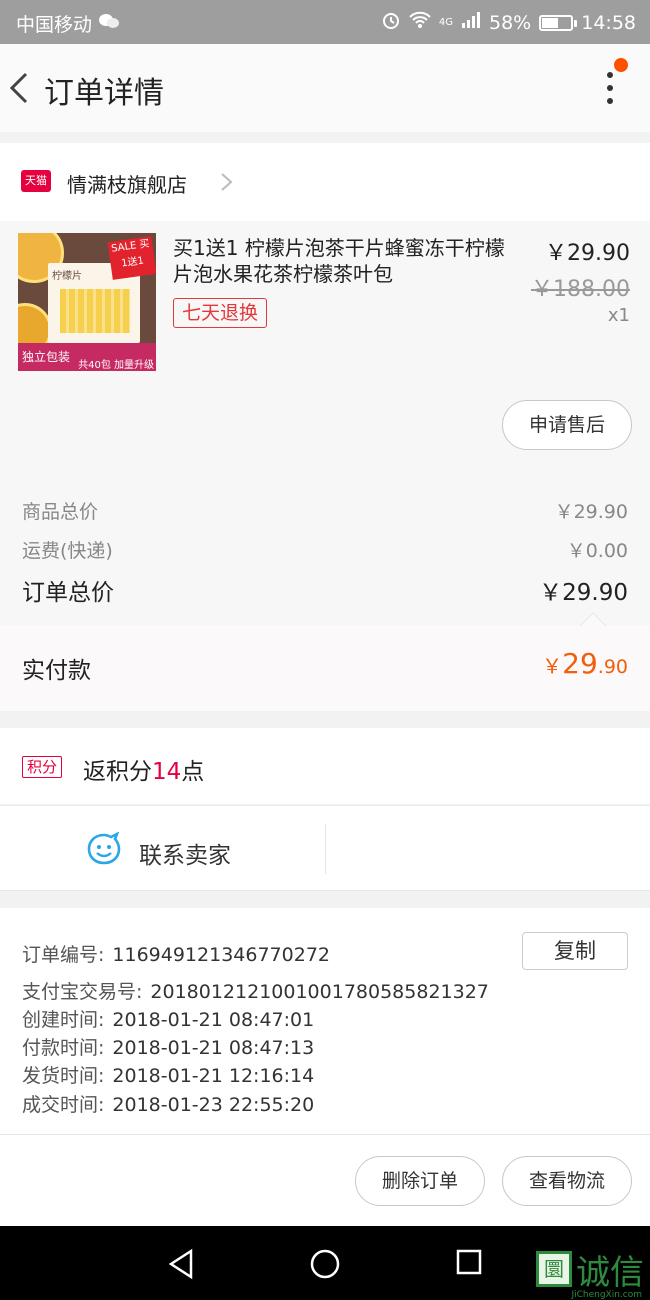 This screenshot has height=1300, width=650. What do you see at coordinates (580, 663) in the screenshot?
I see `paid-integer: 29` at bounding box center [580, 663].